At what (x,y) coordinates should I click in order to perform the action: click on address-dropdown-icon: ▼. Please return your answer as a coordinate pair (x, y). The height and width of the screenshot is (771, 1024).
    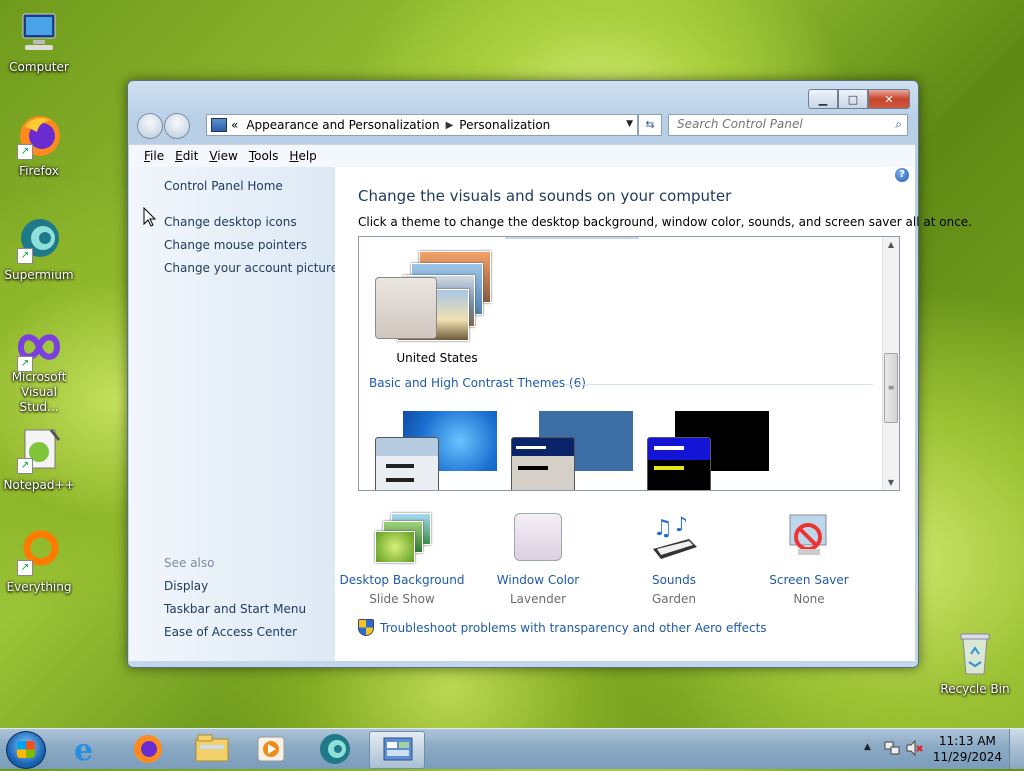
    Looking at the image, I should click on (629, 124).